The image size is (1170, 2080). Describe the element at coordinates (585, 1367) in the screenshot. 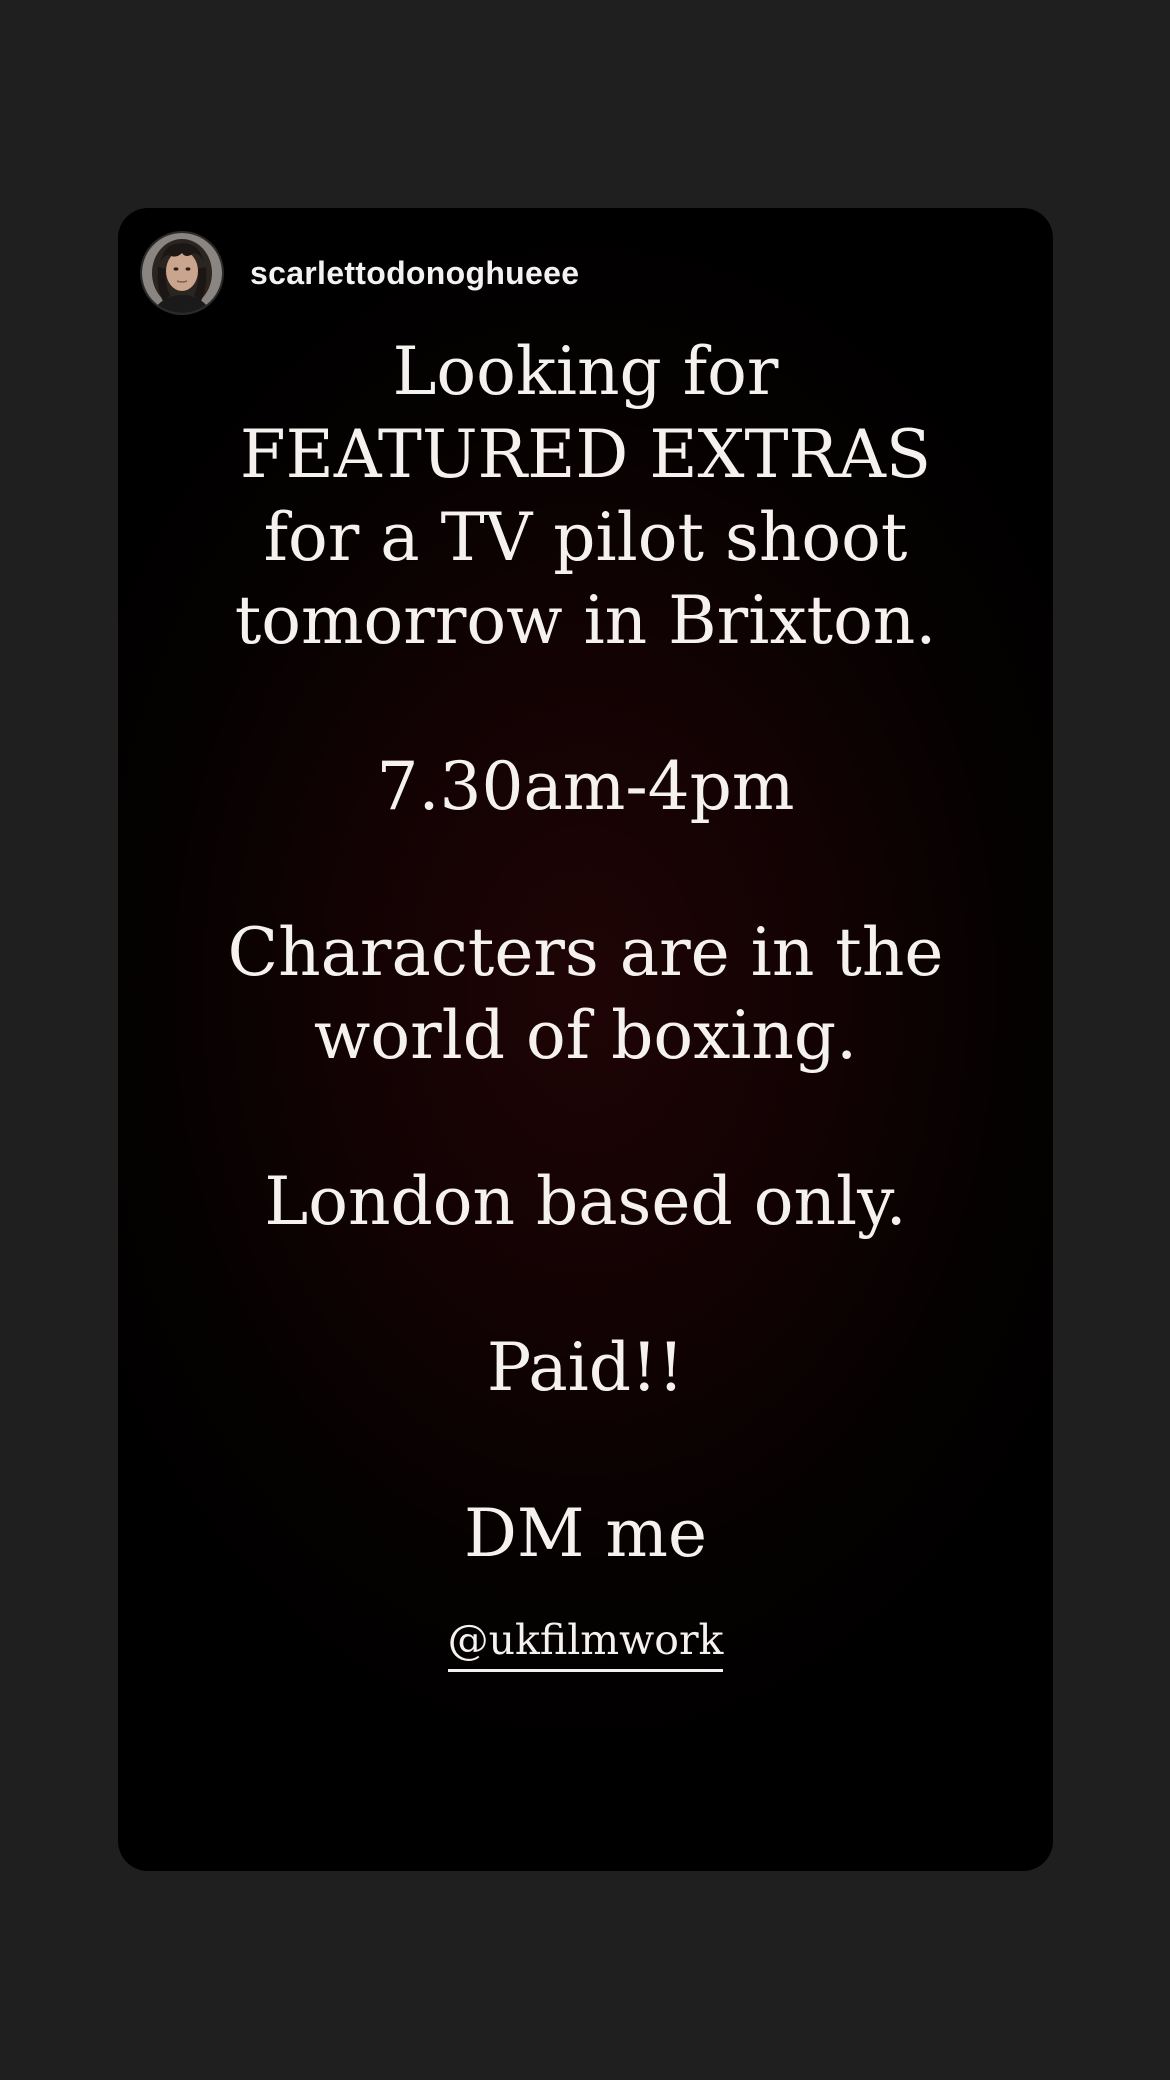

I see `story-line: Paid!!` at that location.